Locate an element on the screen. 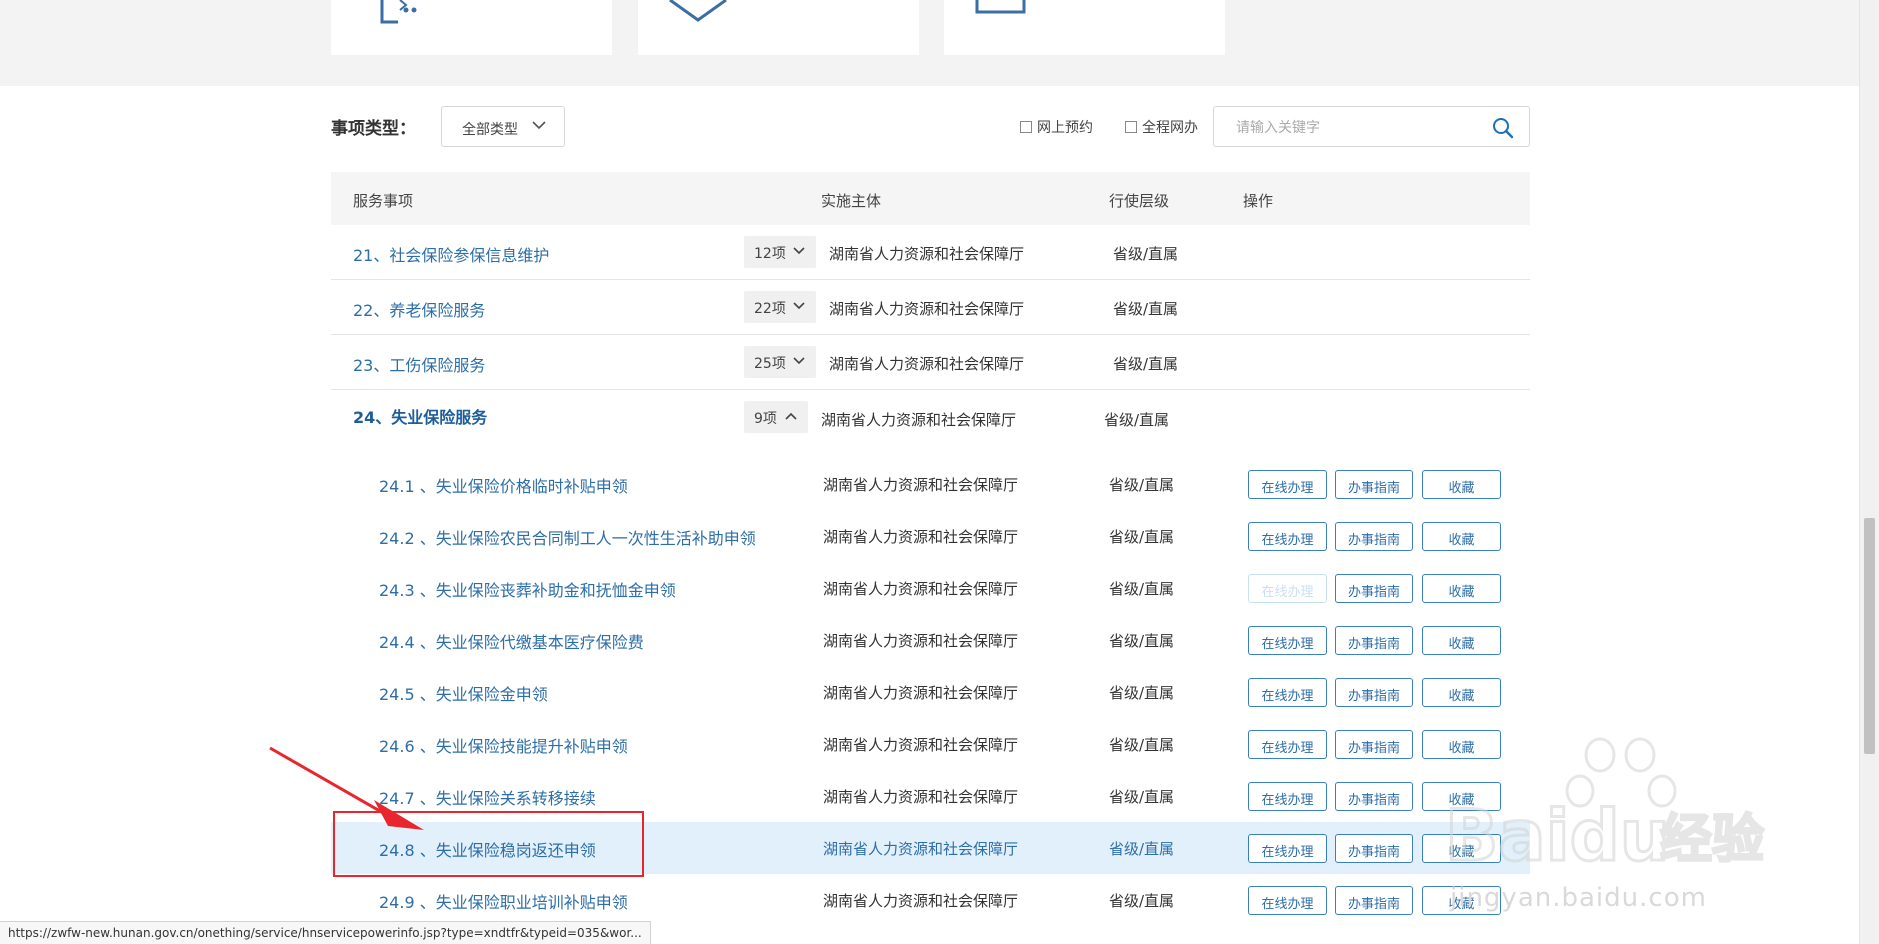 This screenshot has width=1879, height=944. group-count-toggle: 22项 is located at coordinates (780, 307).